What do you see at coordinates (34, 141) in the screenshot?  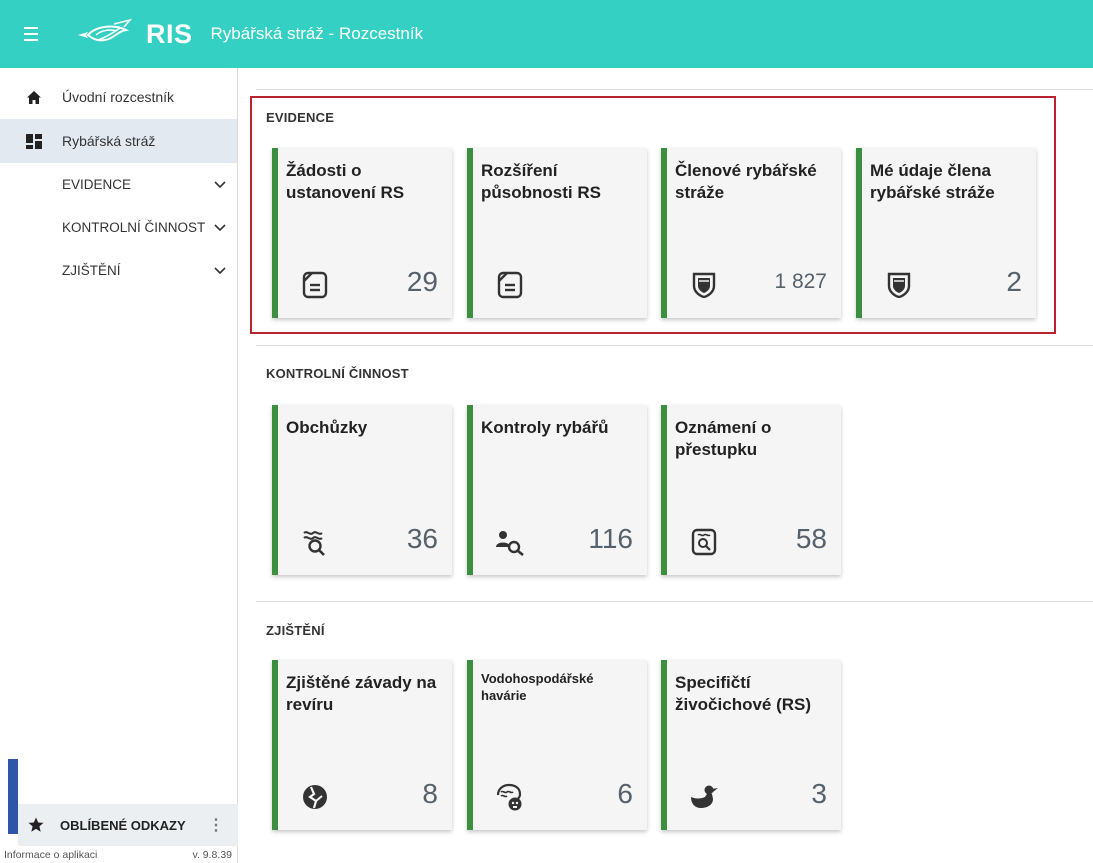 I see `dashboard-icon` at bounding box center [34, 141].